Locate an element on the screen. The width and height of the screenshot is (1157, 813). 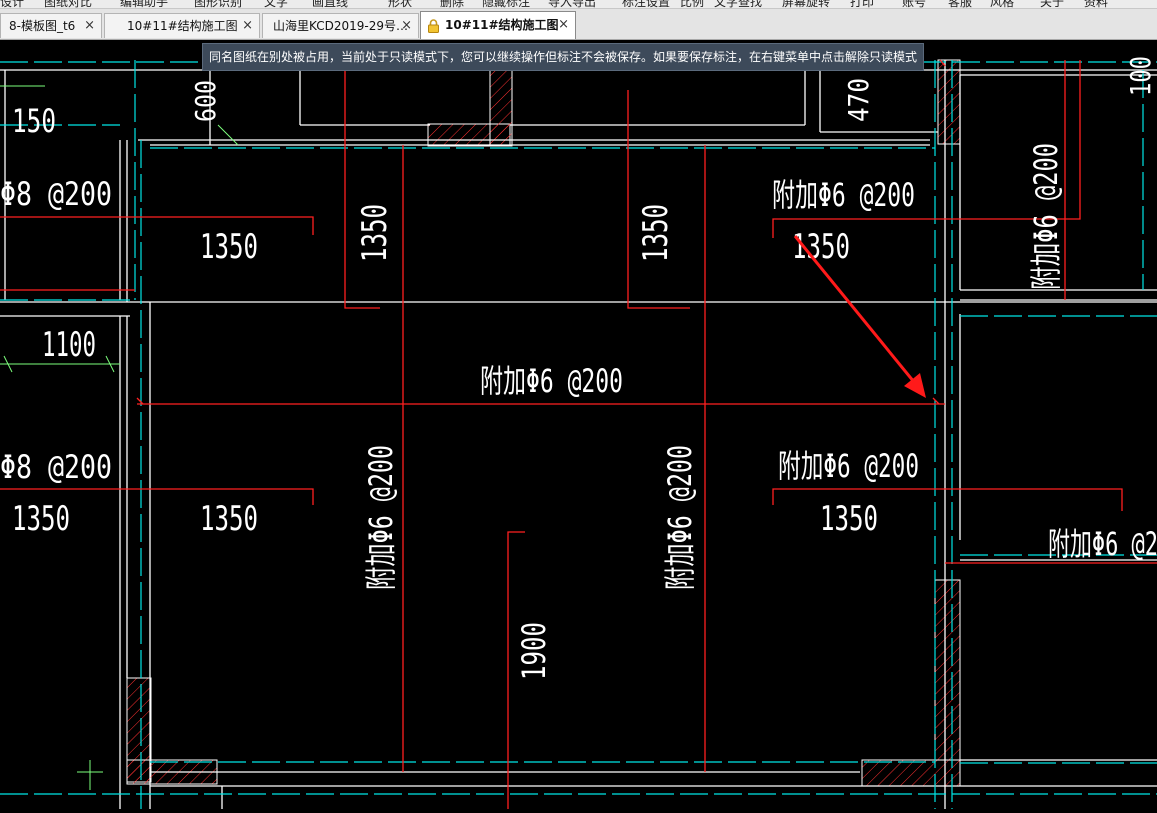
menu-item: 标注设置 is located at coordinates (646, 4).